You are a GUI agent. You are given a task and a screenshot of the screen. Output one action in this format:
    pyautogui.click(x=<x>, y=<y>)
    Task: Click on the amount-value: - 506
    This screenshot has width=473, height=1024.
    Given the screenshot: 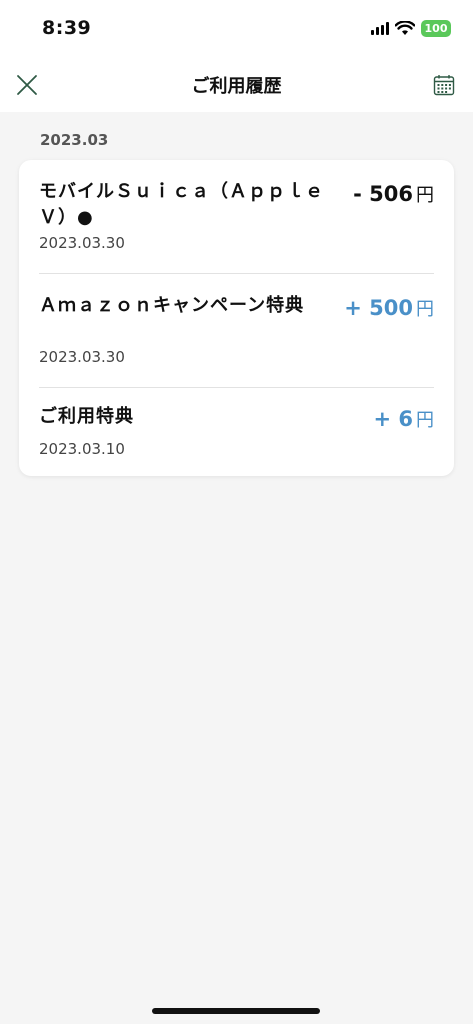 What is the action you would take?
    pyautogui.click(x=383, y=194)
    